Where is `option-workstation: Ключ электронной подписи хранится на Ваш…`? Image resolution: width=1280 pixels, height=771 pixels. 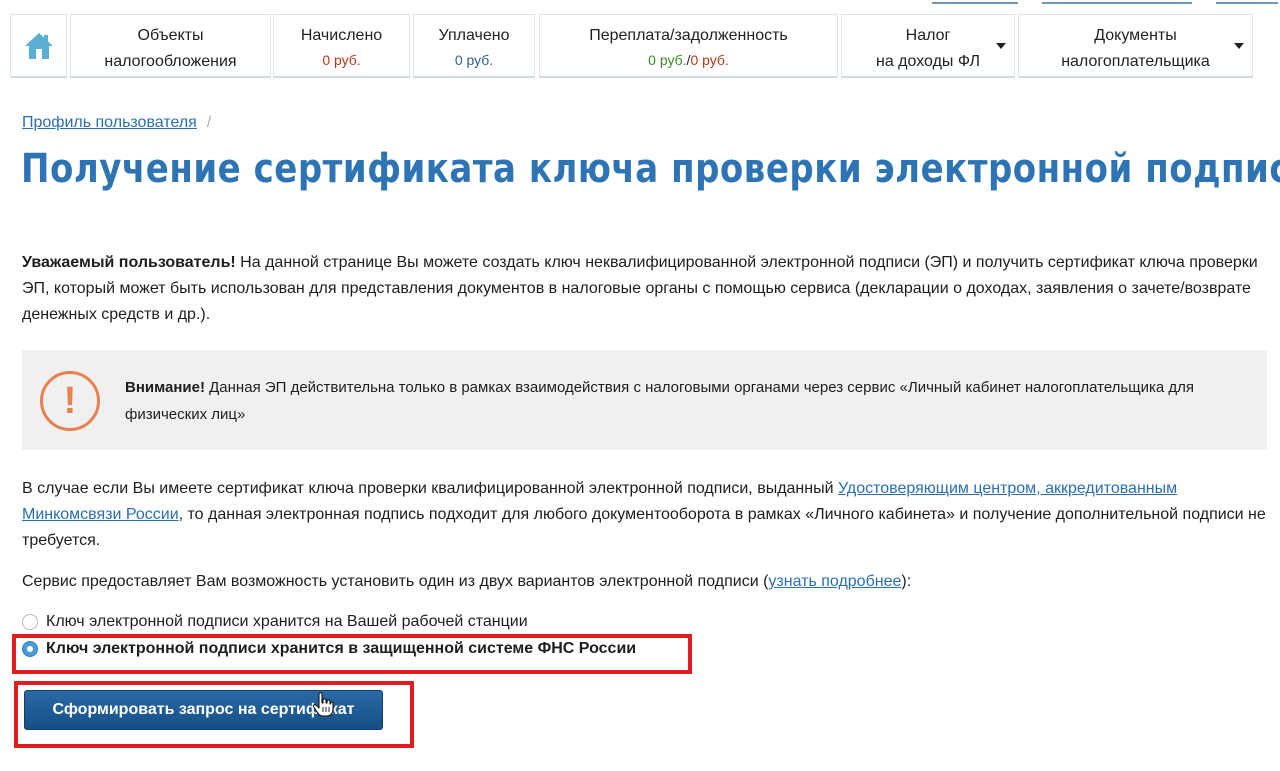
option-workstation: Ключ электронной подписи хранится на Ваш… is located at coordinates (275, 622).